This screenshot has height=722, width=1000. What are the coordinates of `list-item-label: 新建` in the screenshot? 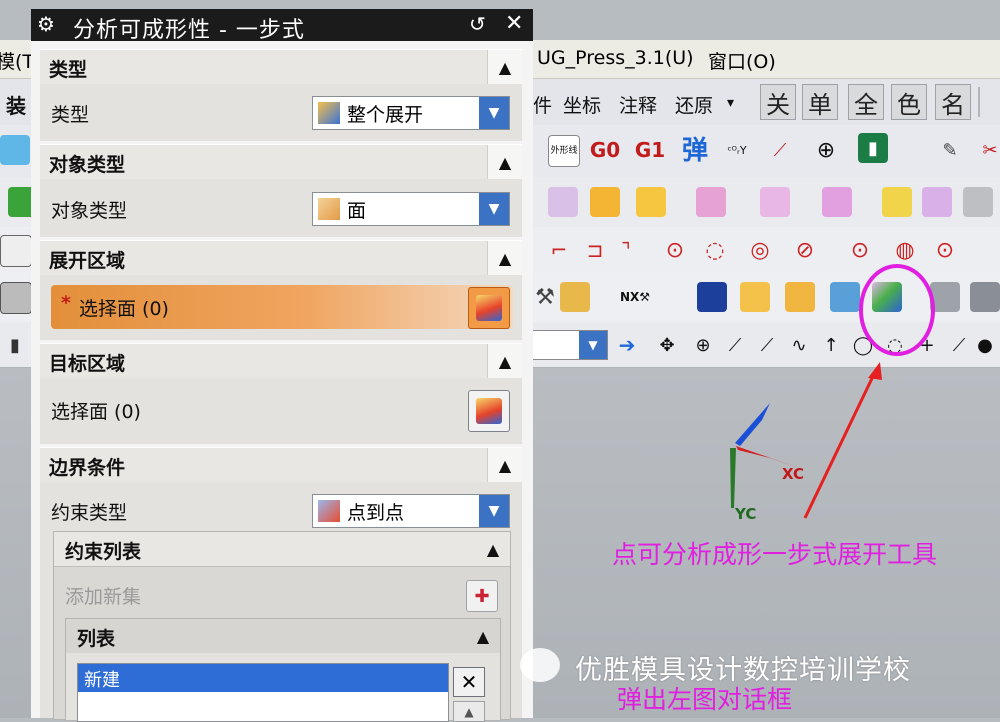 It's located at (102, 680).